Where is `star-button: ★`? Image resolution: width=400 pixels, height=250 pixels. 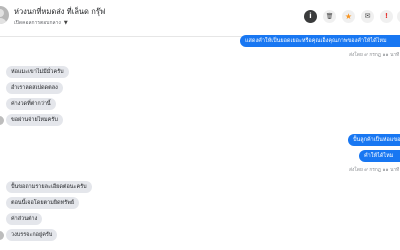
star-button: ★ is located at coordinates (348, 16).